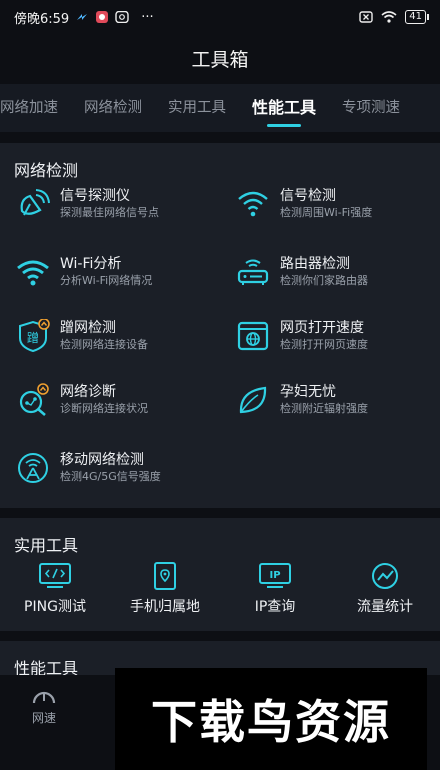  What do you see at coordinates (220, 17) in the screenshot?
I see `status-bar: 傍晚6:59 ··· 41` at bounding box center [220, 17].